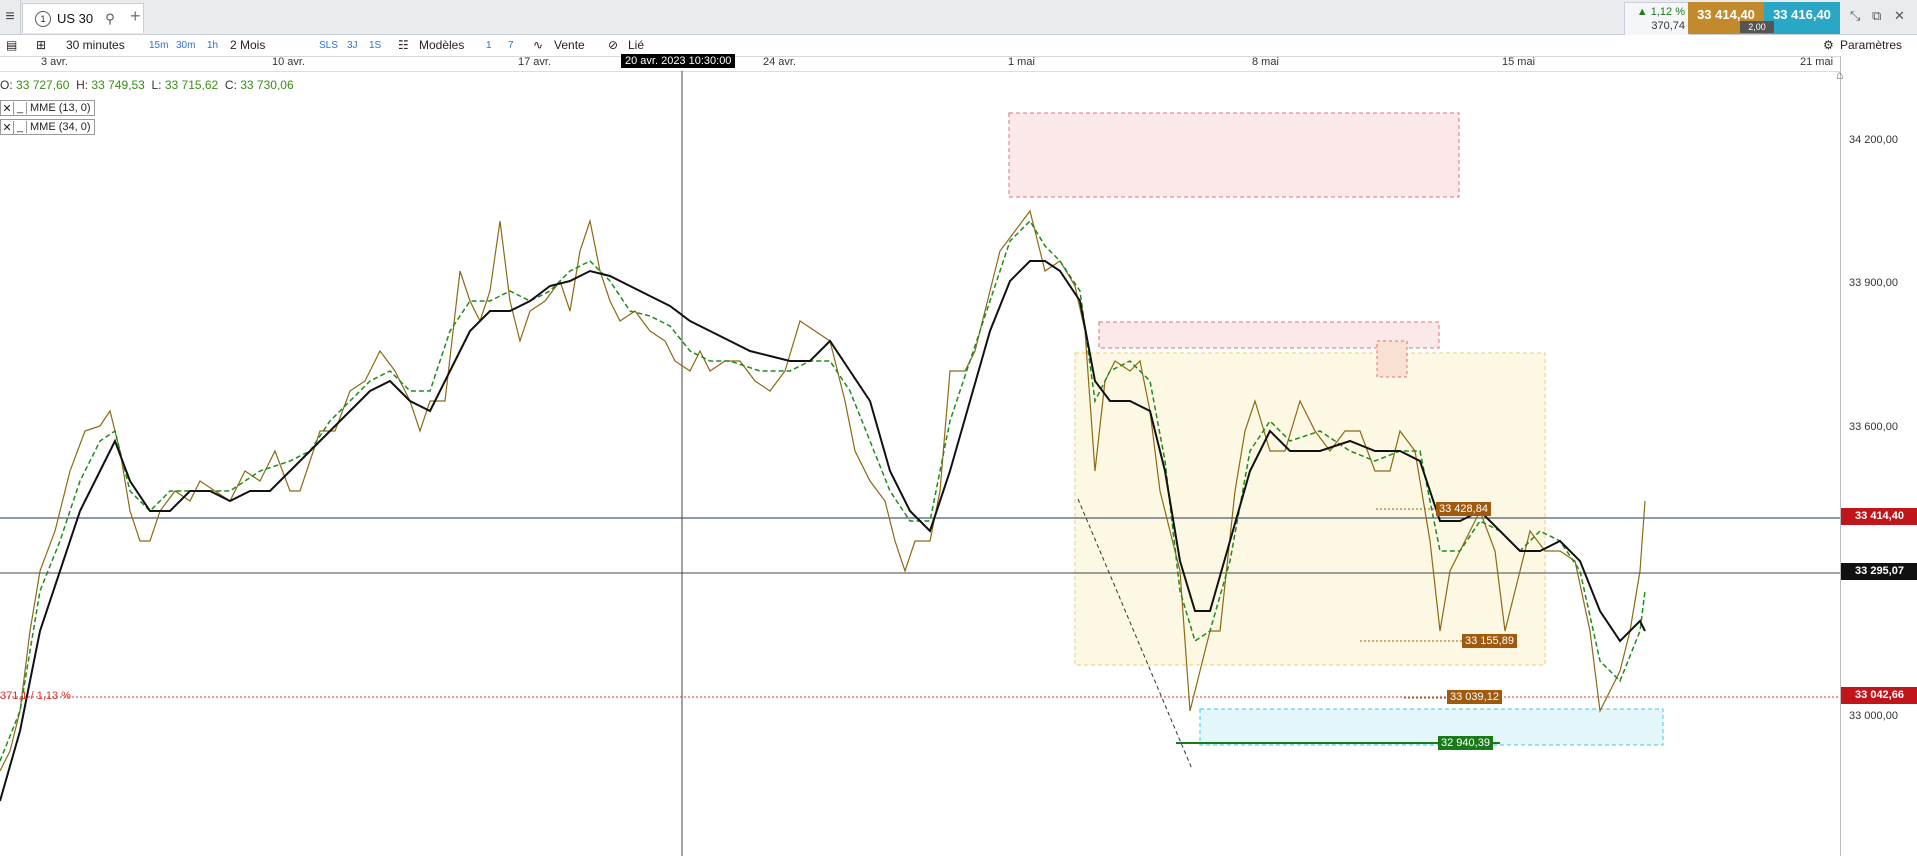 The height and width of the screenshot is (856, 1917). I want to click on interval-select: 30 minutes, so click(95, 45).